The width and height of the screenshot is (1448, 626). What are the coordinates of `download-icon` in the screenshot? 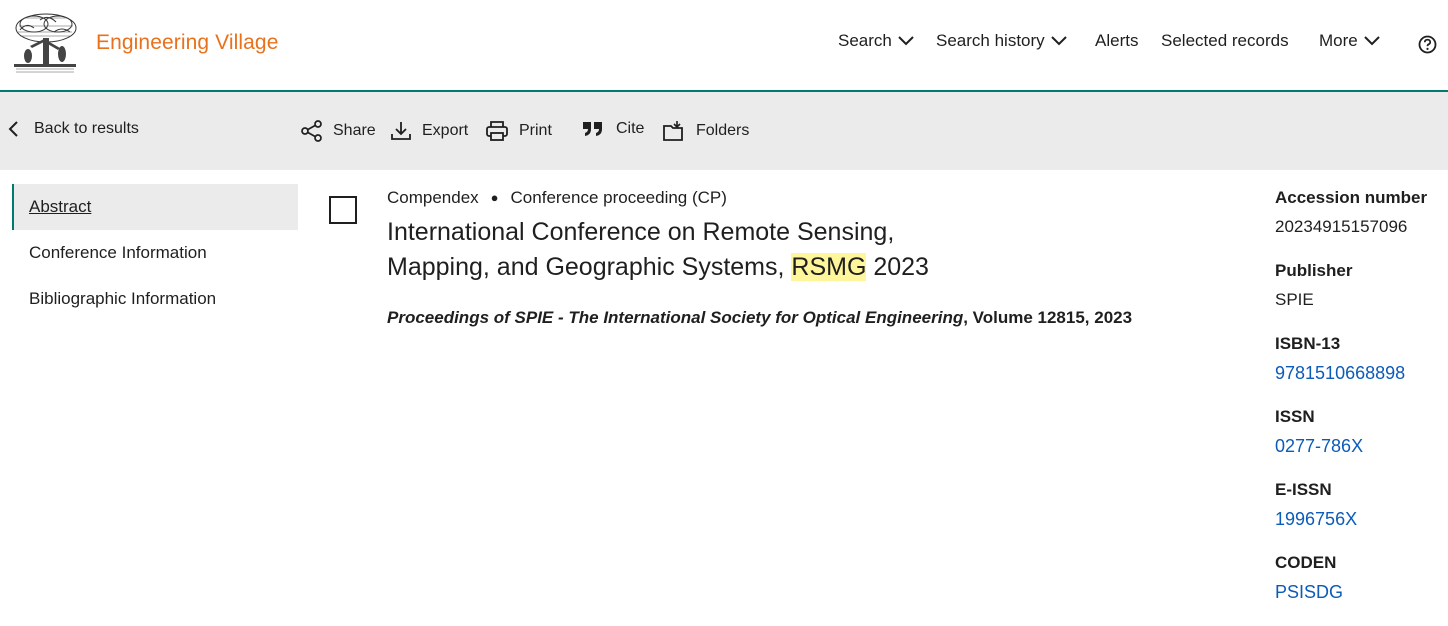 It's located at (401, 131).